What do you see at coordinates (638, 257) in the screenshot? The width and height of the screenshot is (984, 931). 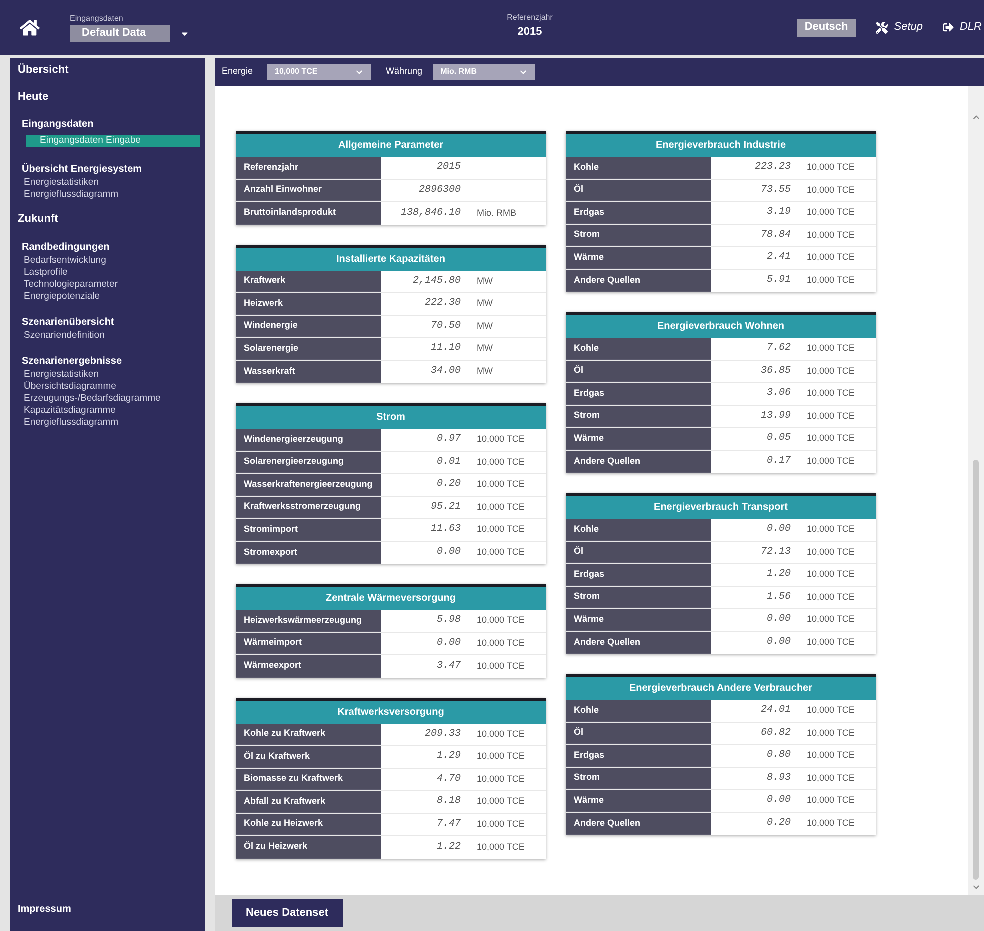 I see `row-label: Wärme` at bounding box center [638, 257].